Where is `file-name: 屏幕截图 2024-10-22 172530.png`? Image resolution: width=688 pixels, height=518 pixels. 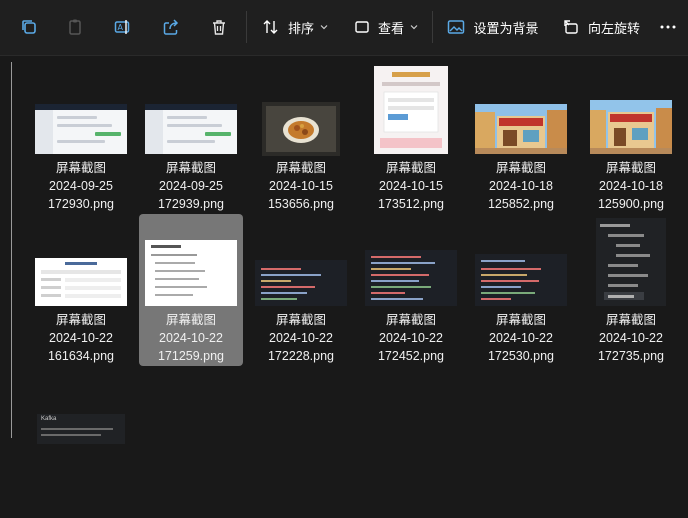 file-name: 屏幕截图 2024-10-22 172530.png is located at coordinates (521, 338).